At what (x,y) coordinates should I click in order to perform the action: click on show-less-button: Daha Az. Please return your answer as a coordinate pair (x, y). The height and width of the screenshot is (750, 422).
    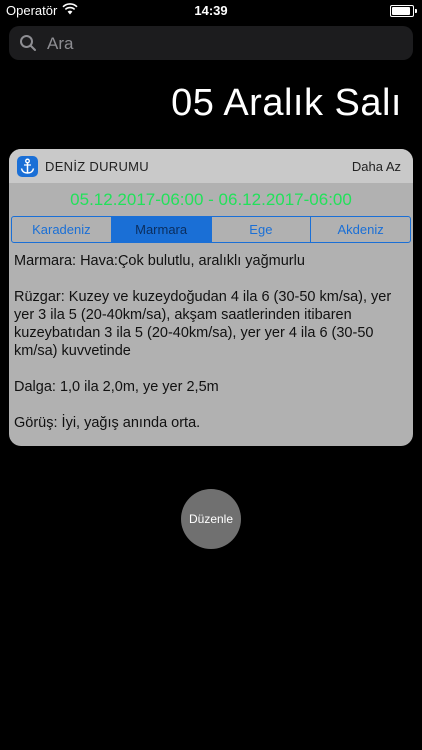
    Looking at the image, I should click on (376, 166).